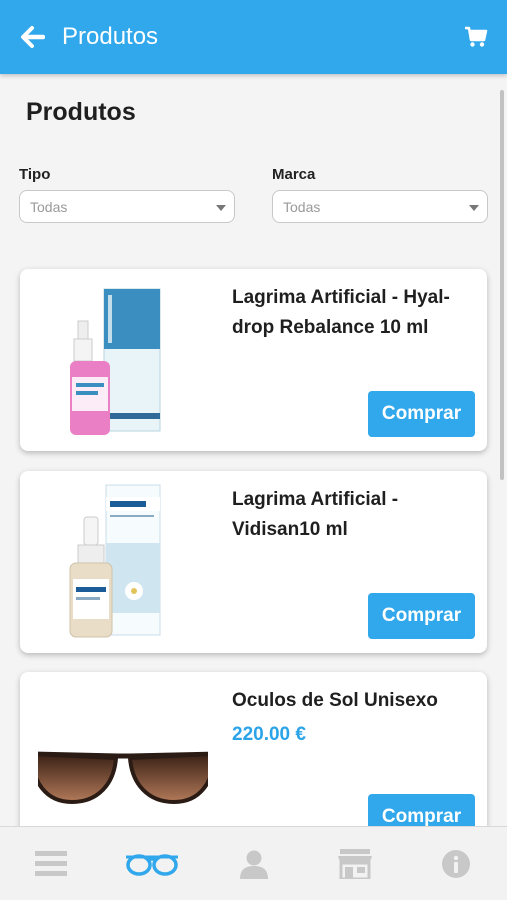  Describe the element at coordinates (49, 207) in the screenshot. I see `tipo-select-value: Todas` at that location.